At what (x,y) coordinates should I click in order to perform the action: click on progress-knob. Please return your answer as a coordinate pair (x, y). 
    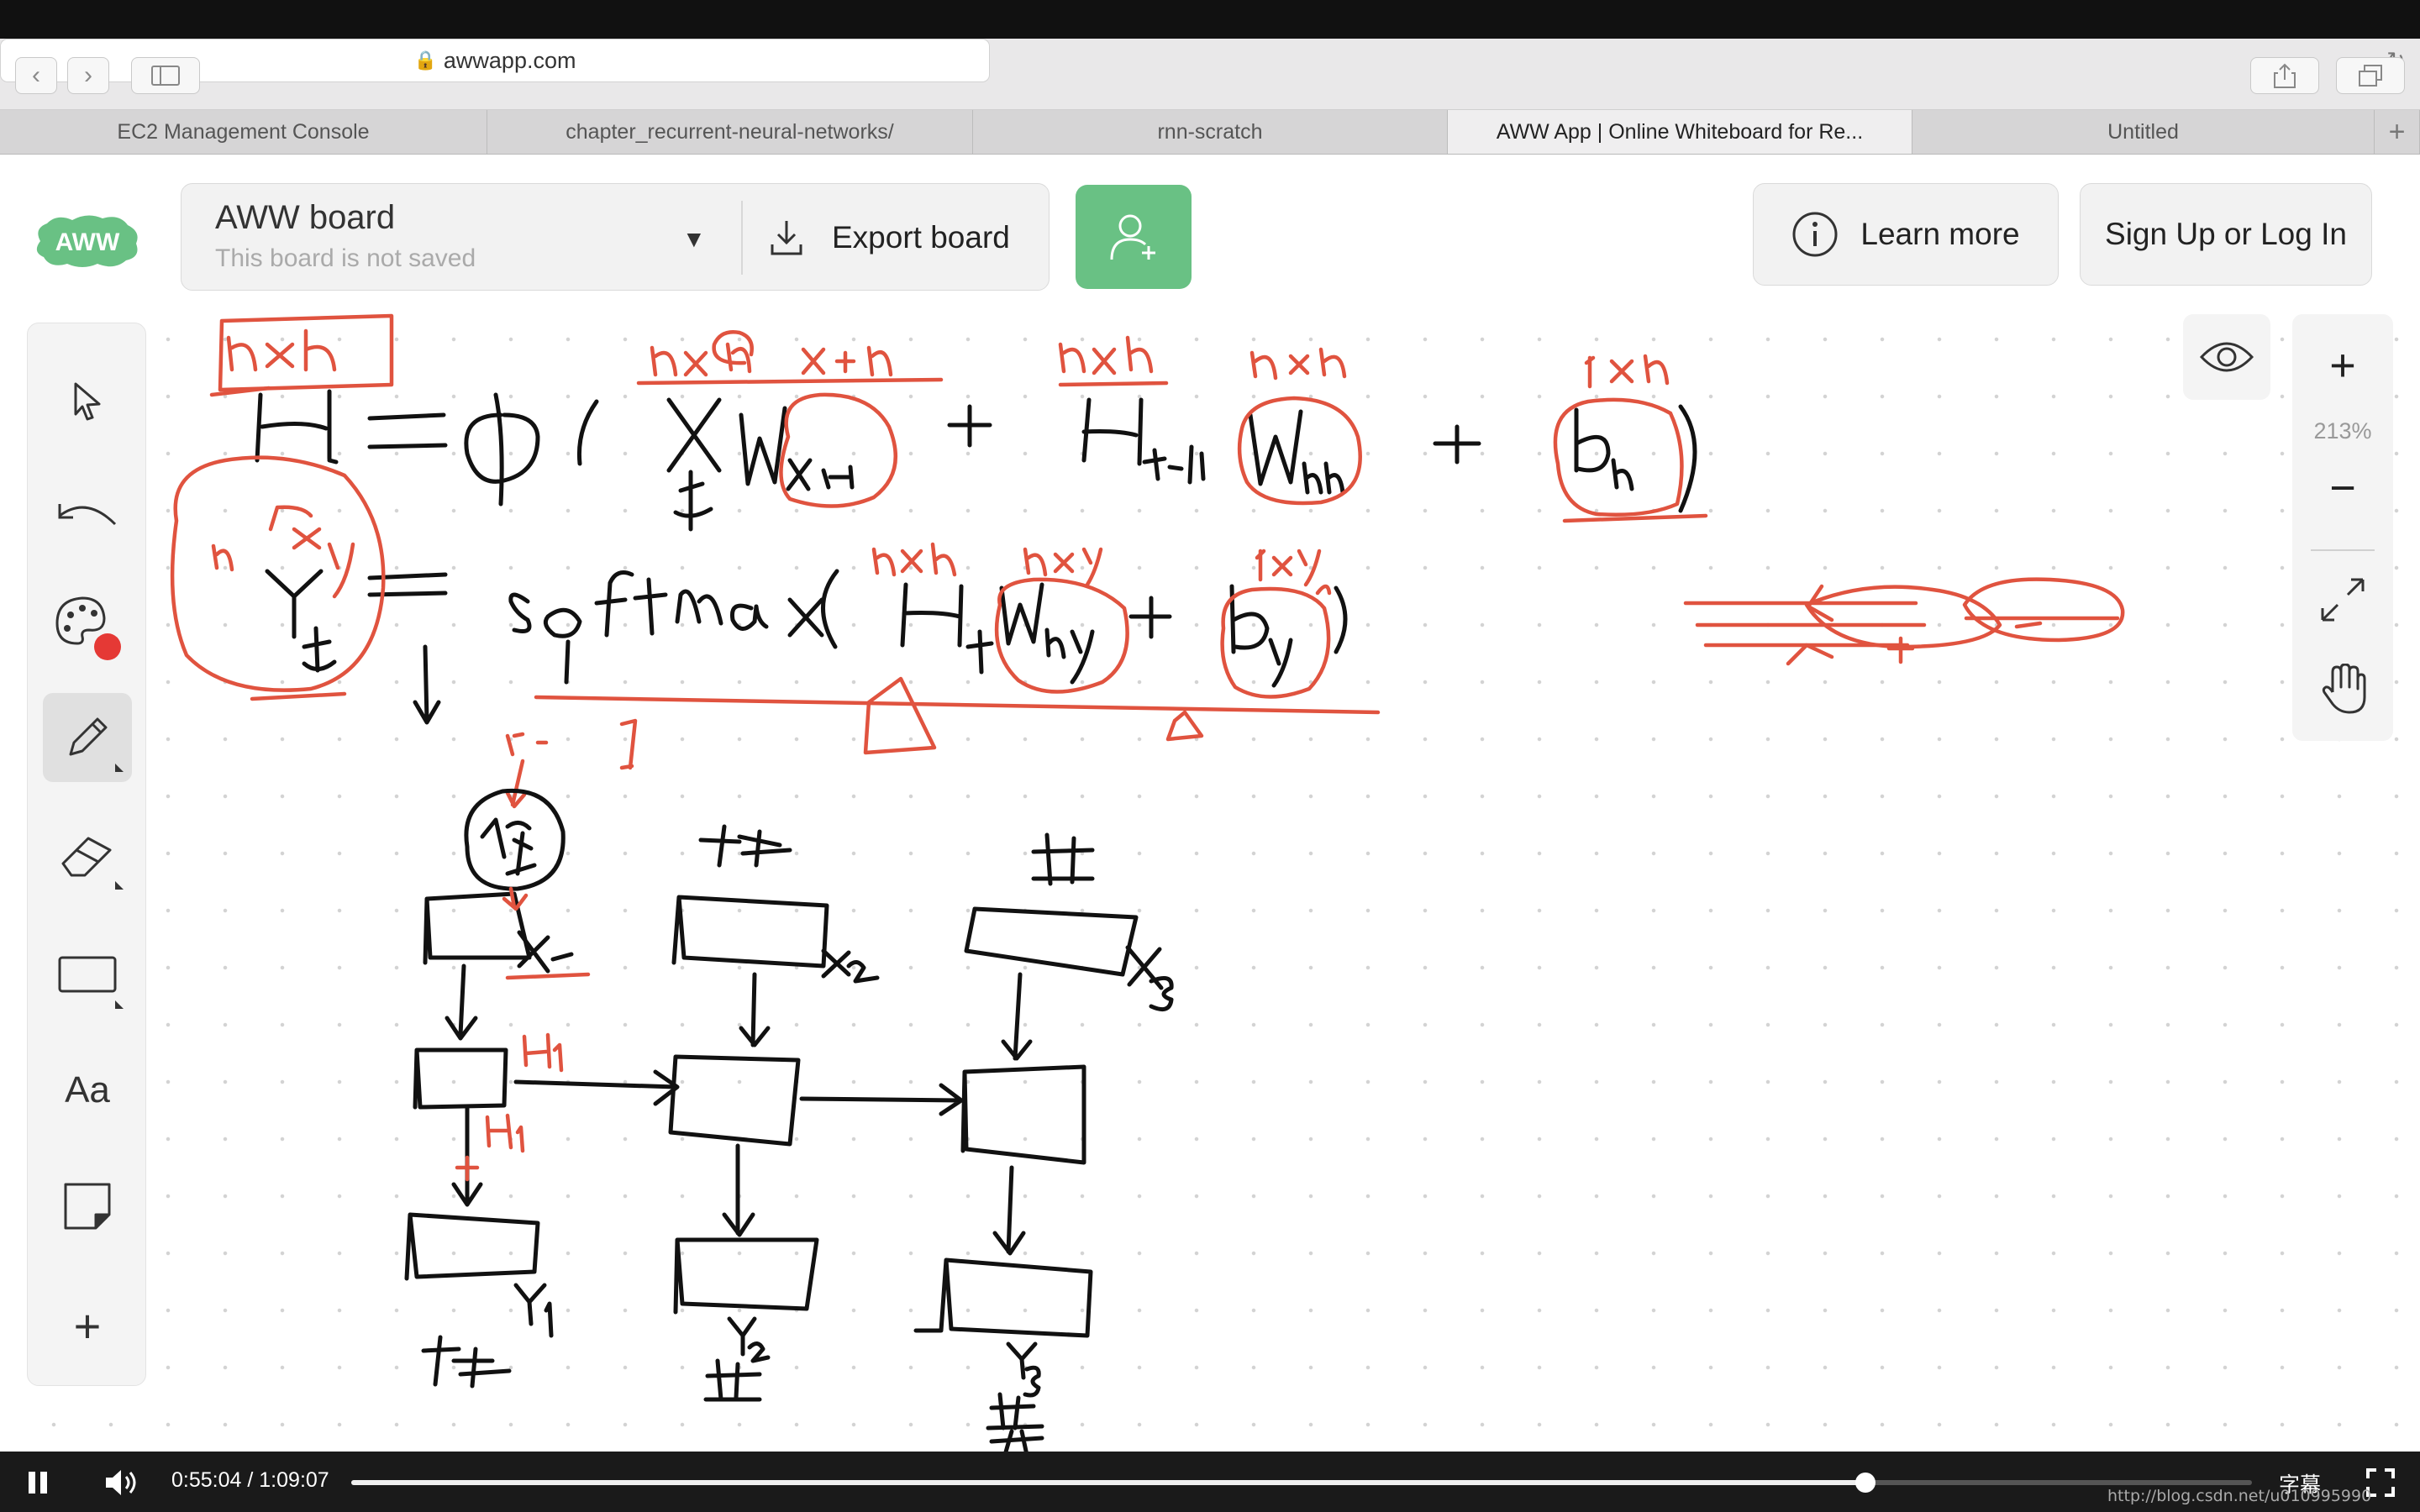
    Looking at the image, I should click on (1865, 1483).